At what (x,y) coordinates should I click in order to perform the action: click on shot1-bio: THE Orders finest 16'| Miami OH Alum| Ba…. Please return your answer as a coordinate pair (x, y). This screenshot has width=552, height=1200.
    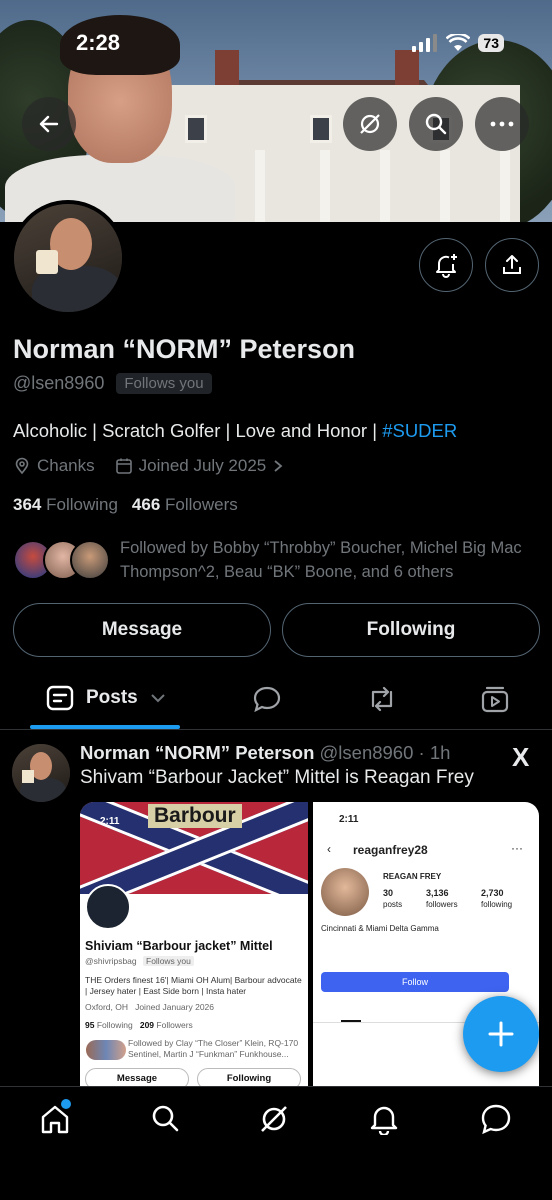
    Looking at the image, I should click on (193, 985).